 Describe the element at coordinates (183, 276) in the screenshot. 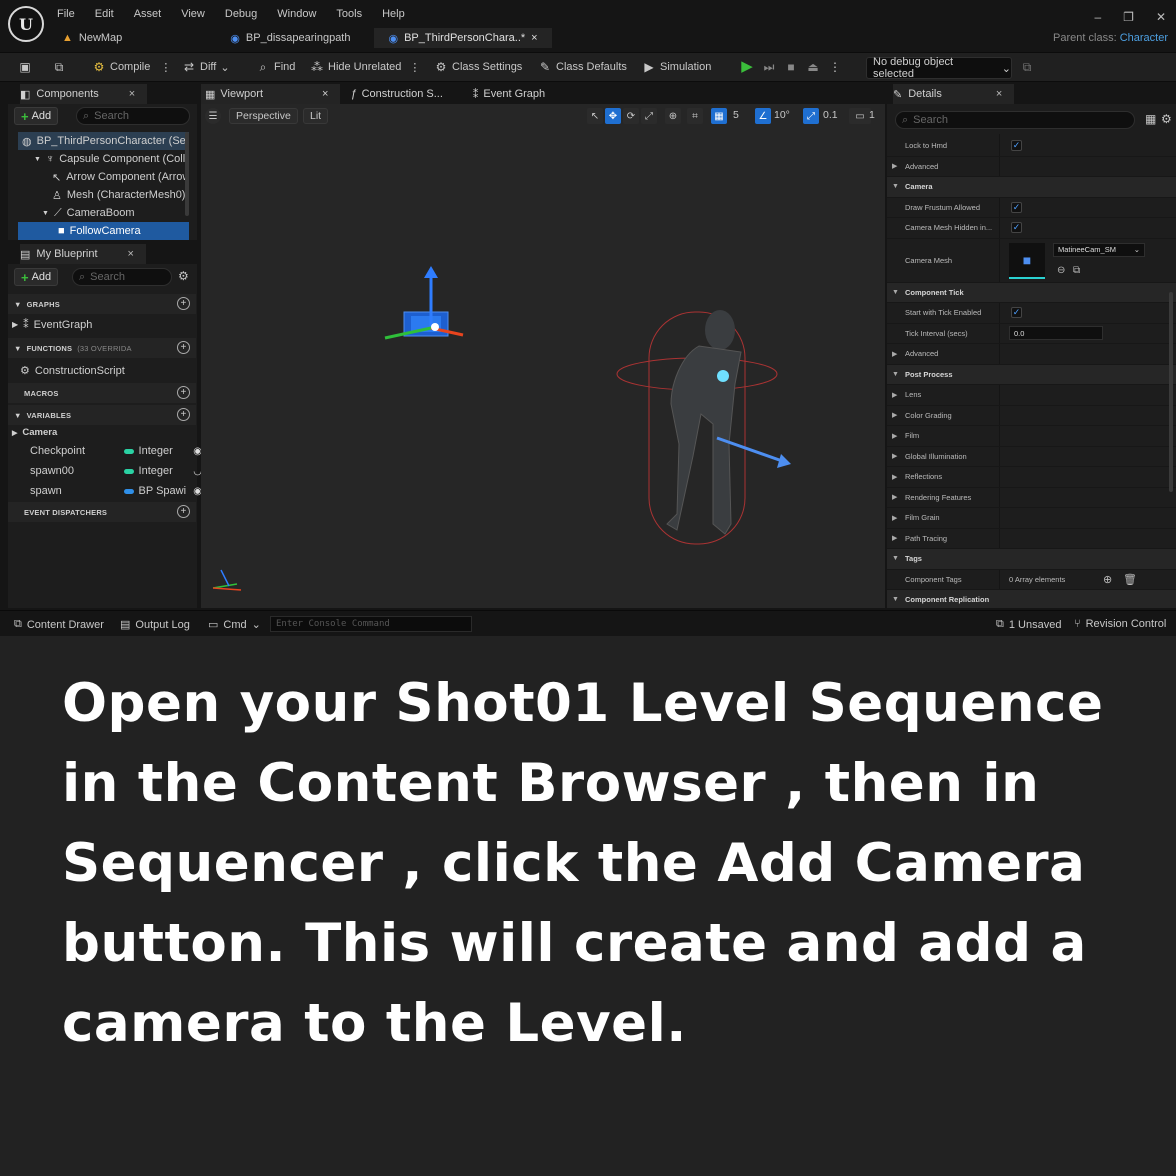

I see `gear-icon: ⚙` at that location.